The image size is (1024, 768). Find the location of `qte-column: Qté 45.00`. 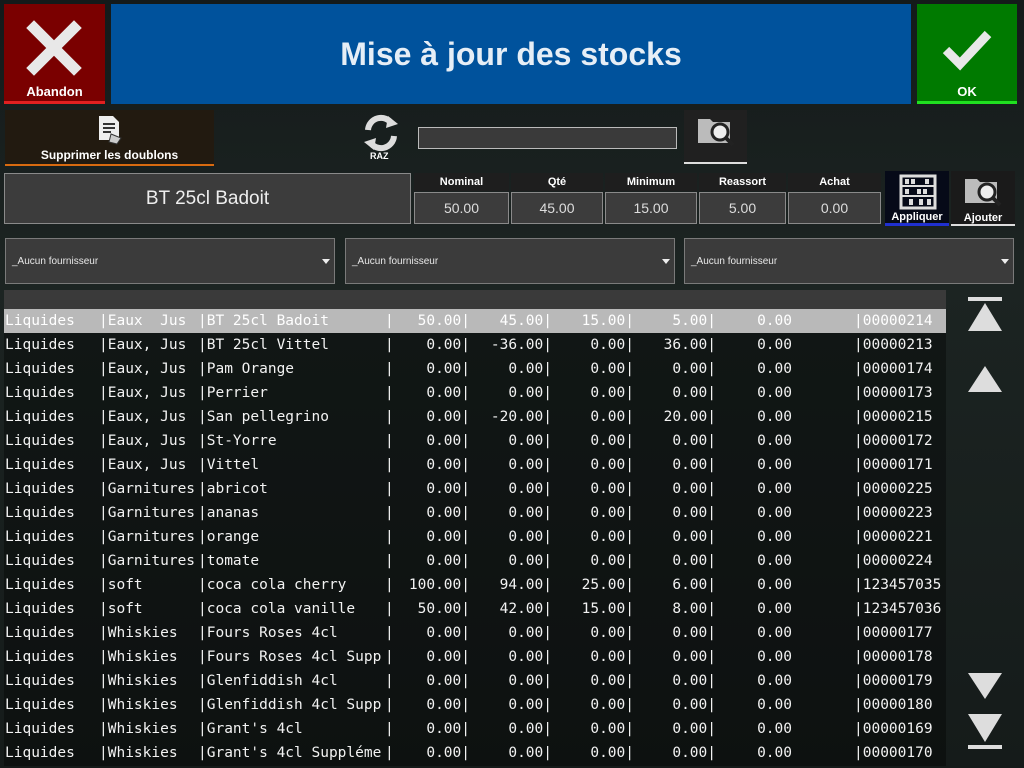

qte-column: Qté 45.00 is located at coordinates (557, 199).